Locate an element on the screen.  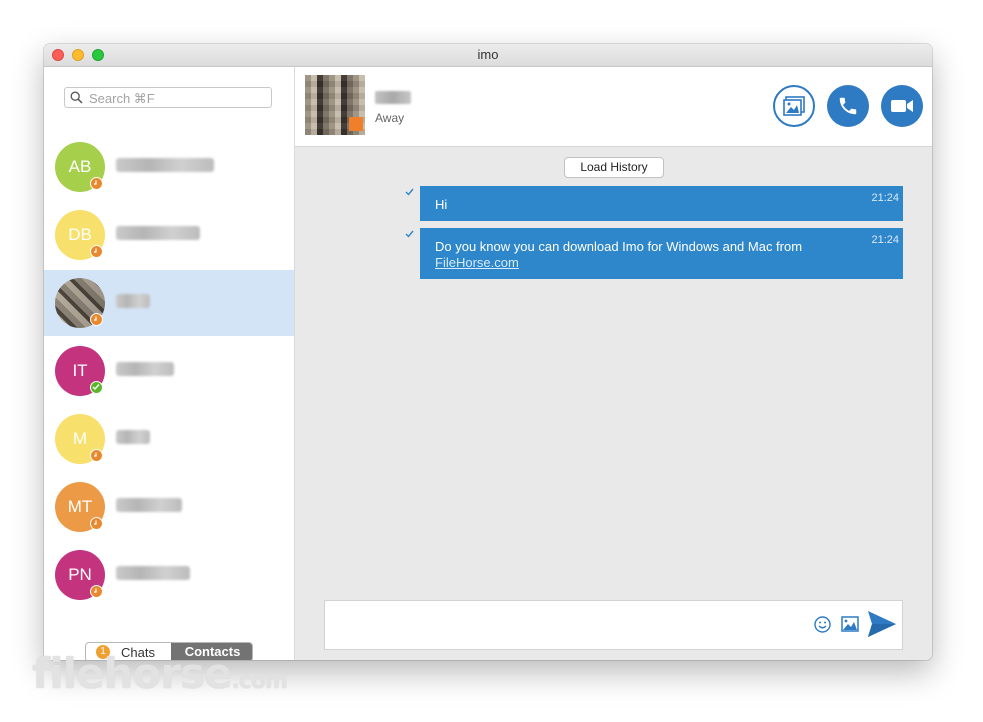
search-box is located at coordinates (168, 97).